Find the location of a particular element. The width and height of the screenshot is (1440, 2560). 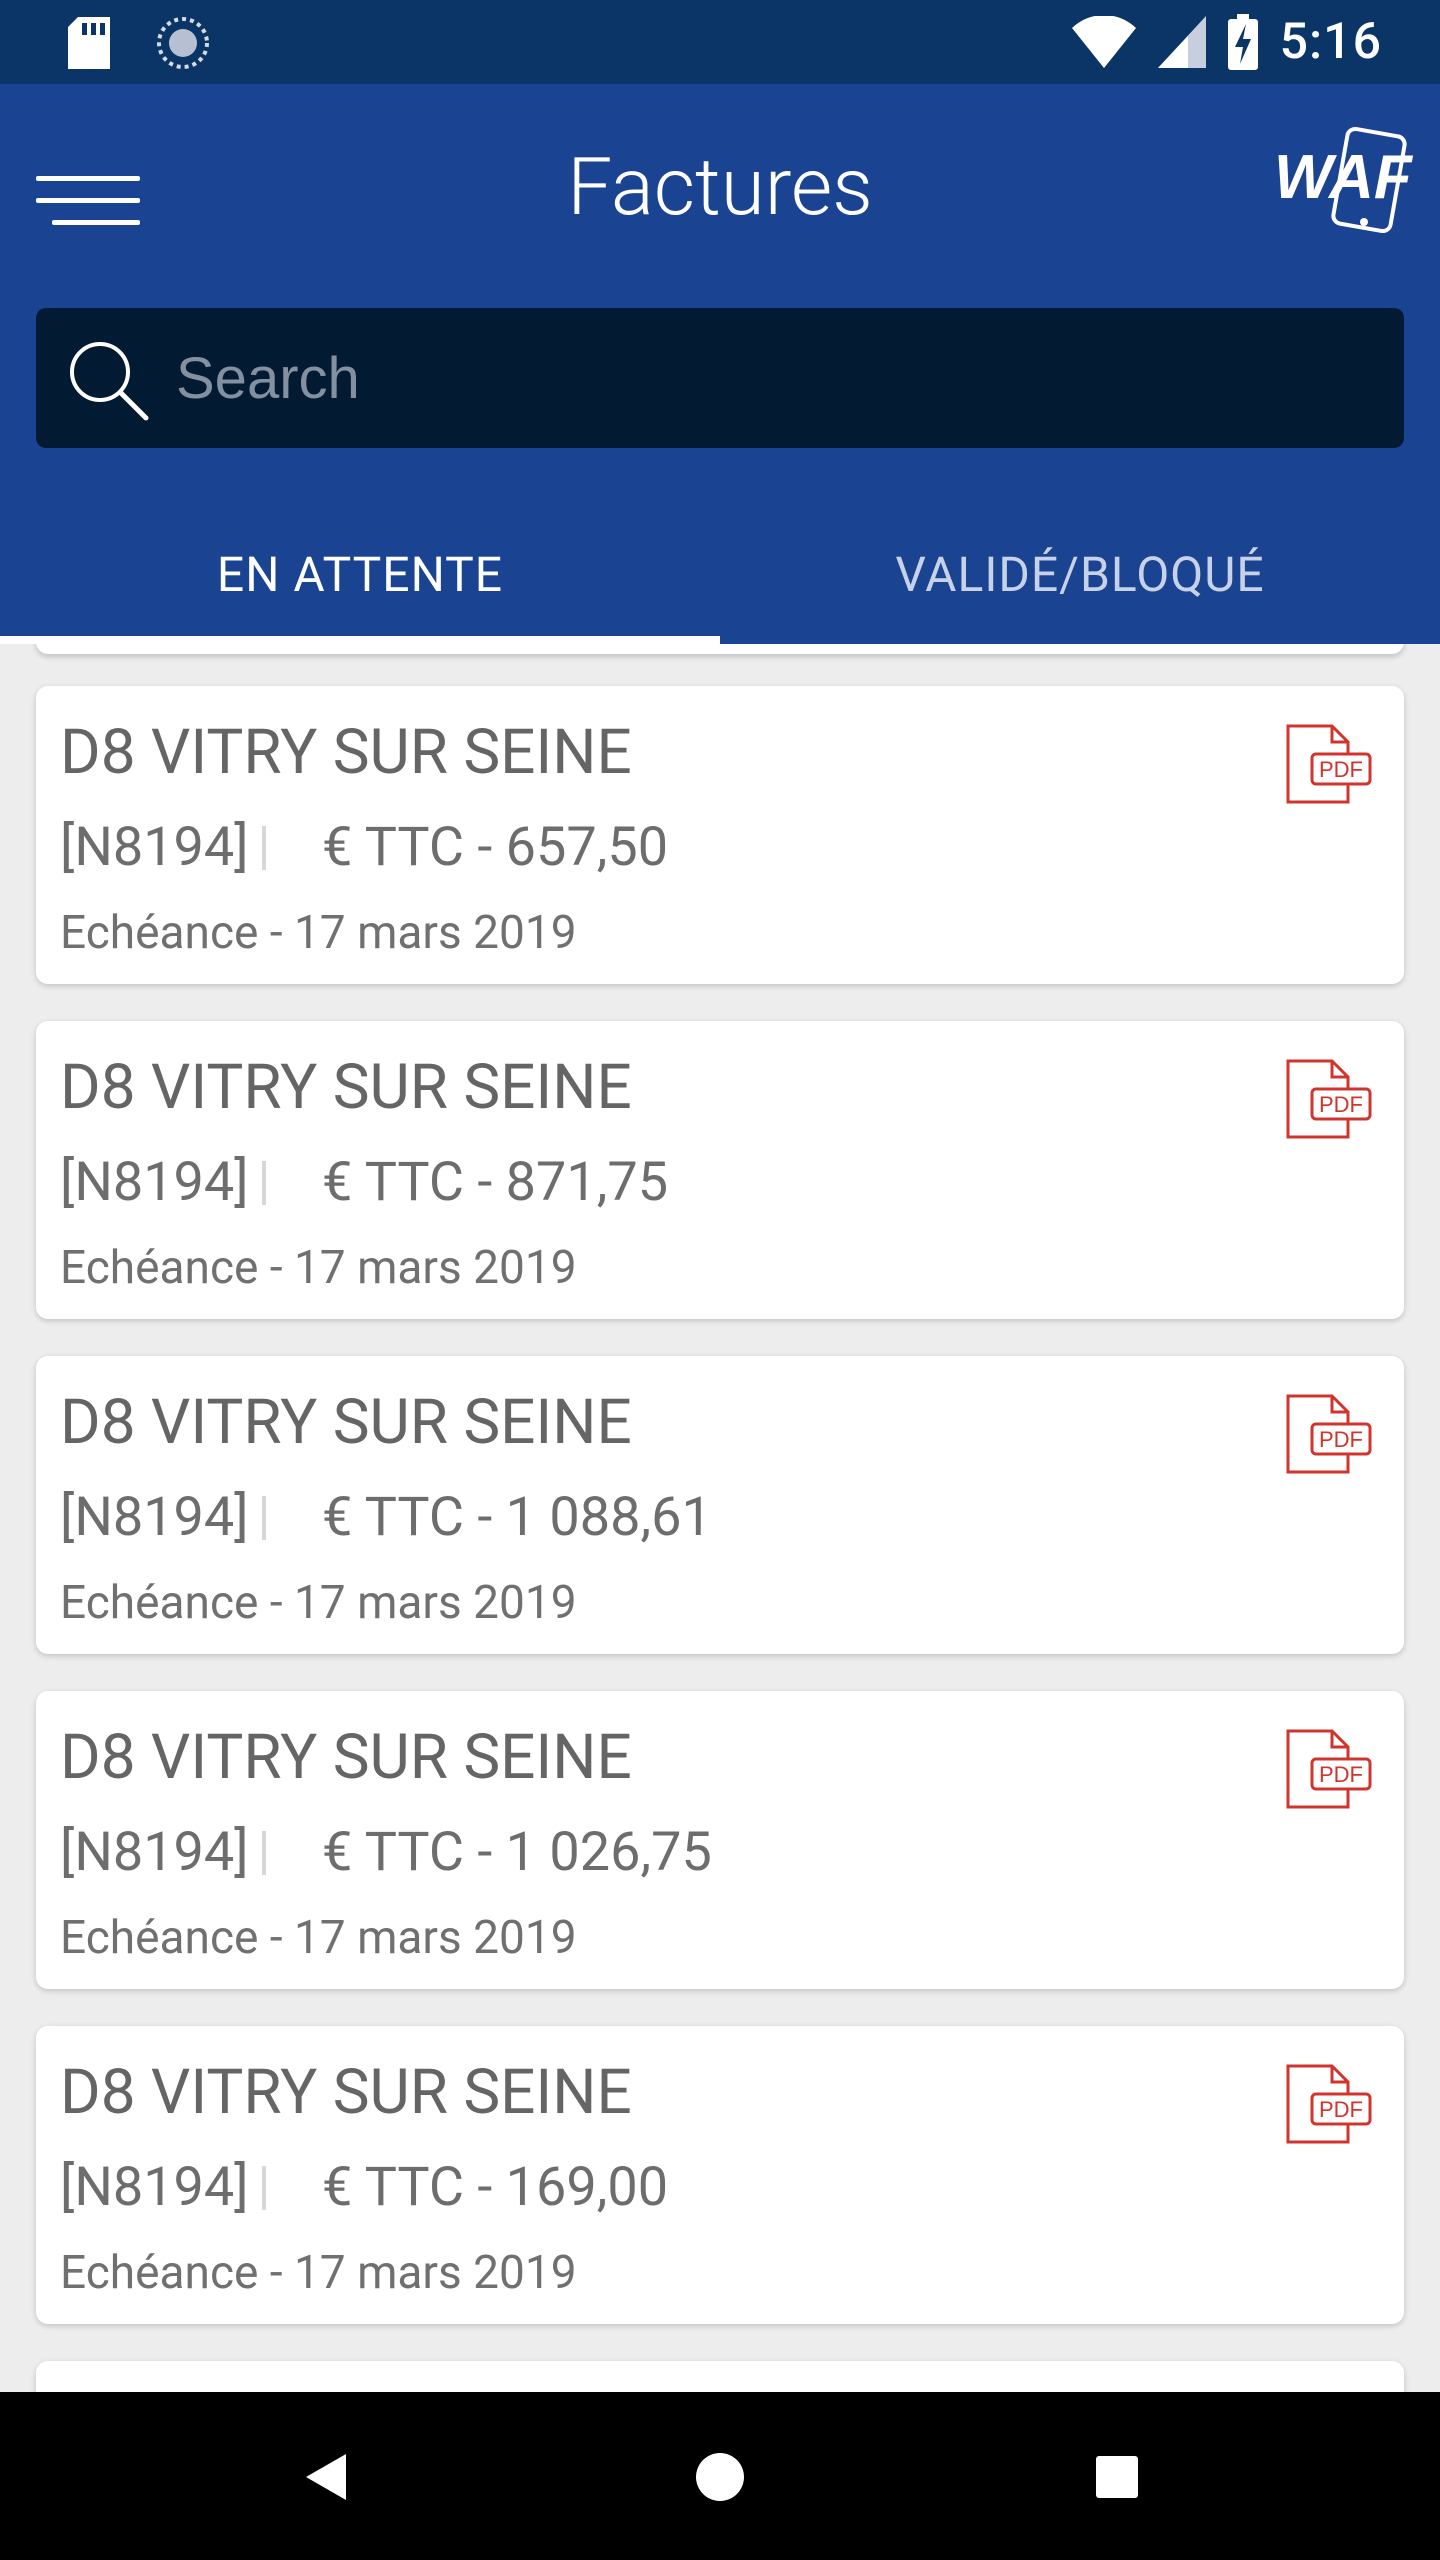

back-icon is located at coordinates (325, 2477).